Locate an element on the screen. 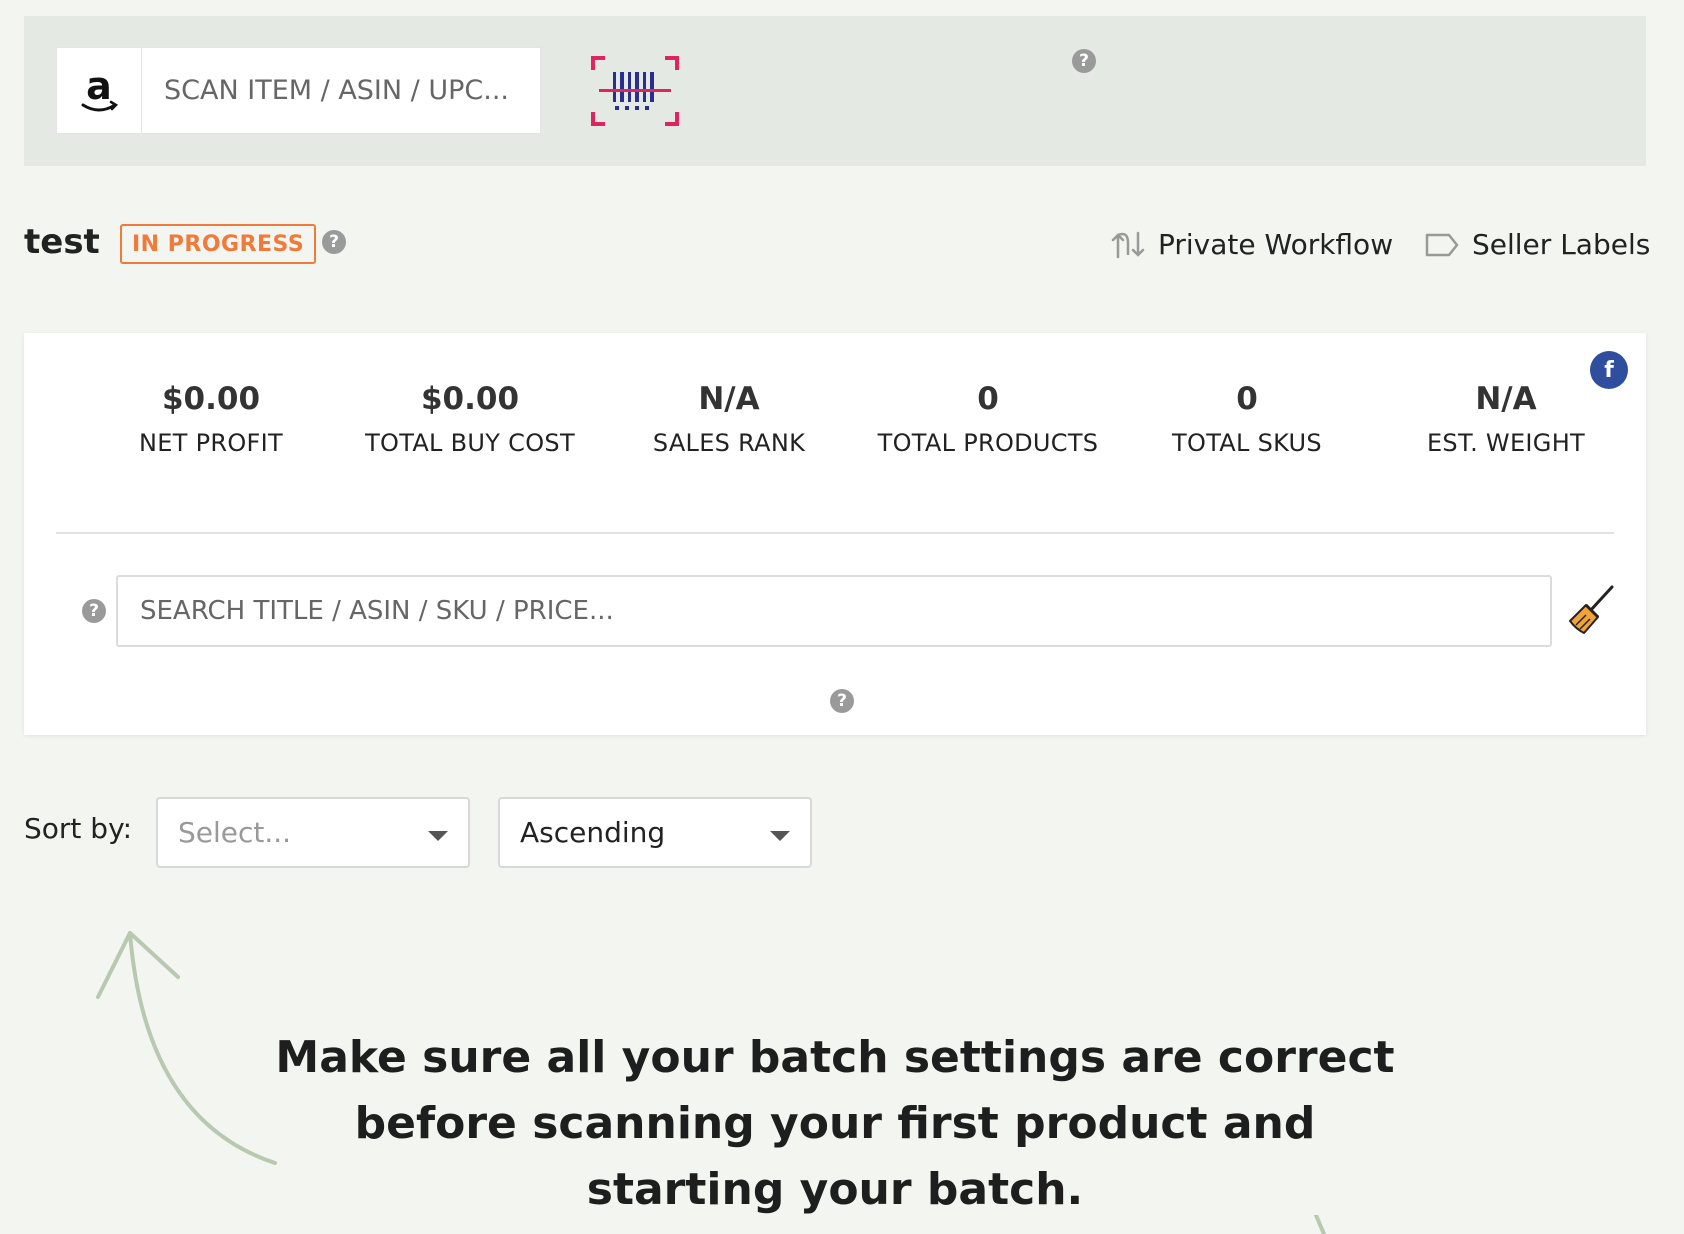  status-badge: IN PROGRESS is located at coordinates (218, 244).